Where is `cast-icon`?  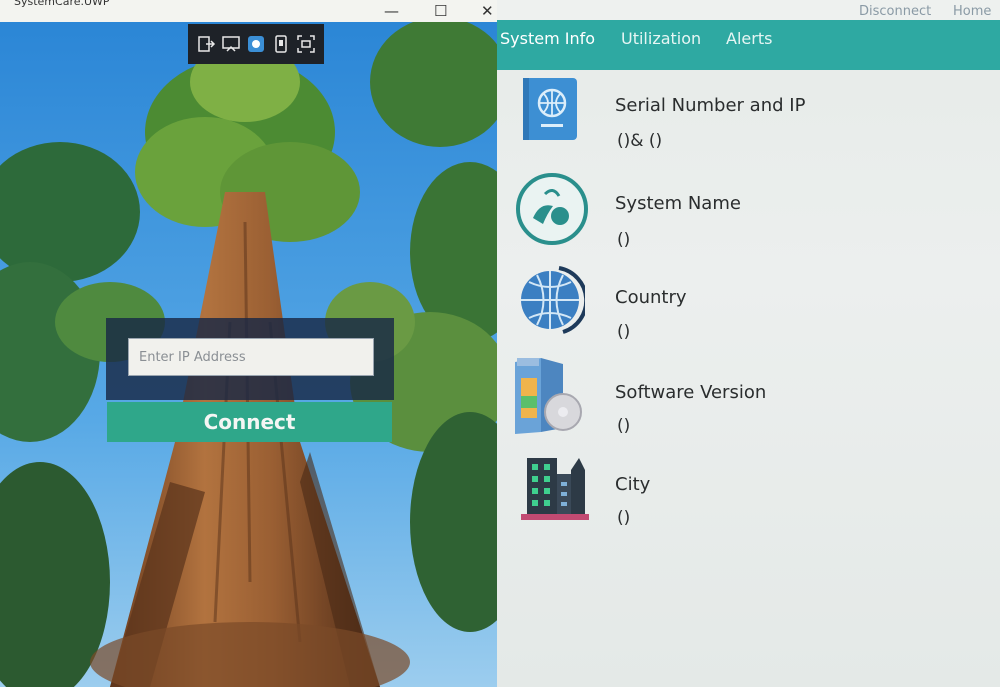
cast-icon is located at coordinates (231, 44).